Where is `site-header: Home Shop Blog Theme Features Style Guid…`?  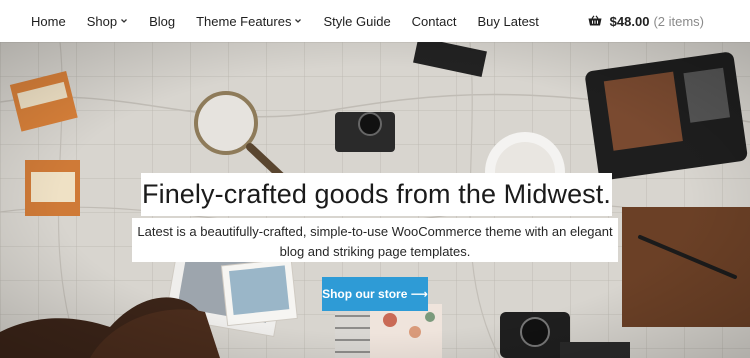
site-header: Home Shop Blog Theme Features Style Guid… is located at coordinates (375, 21).